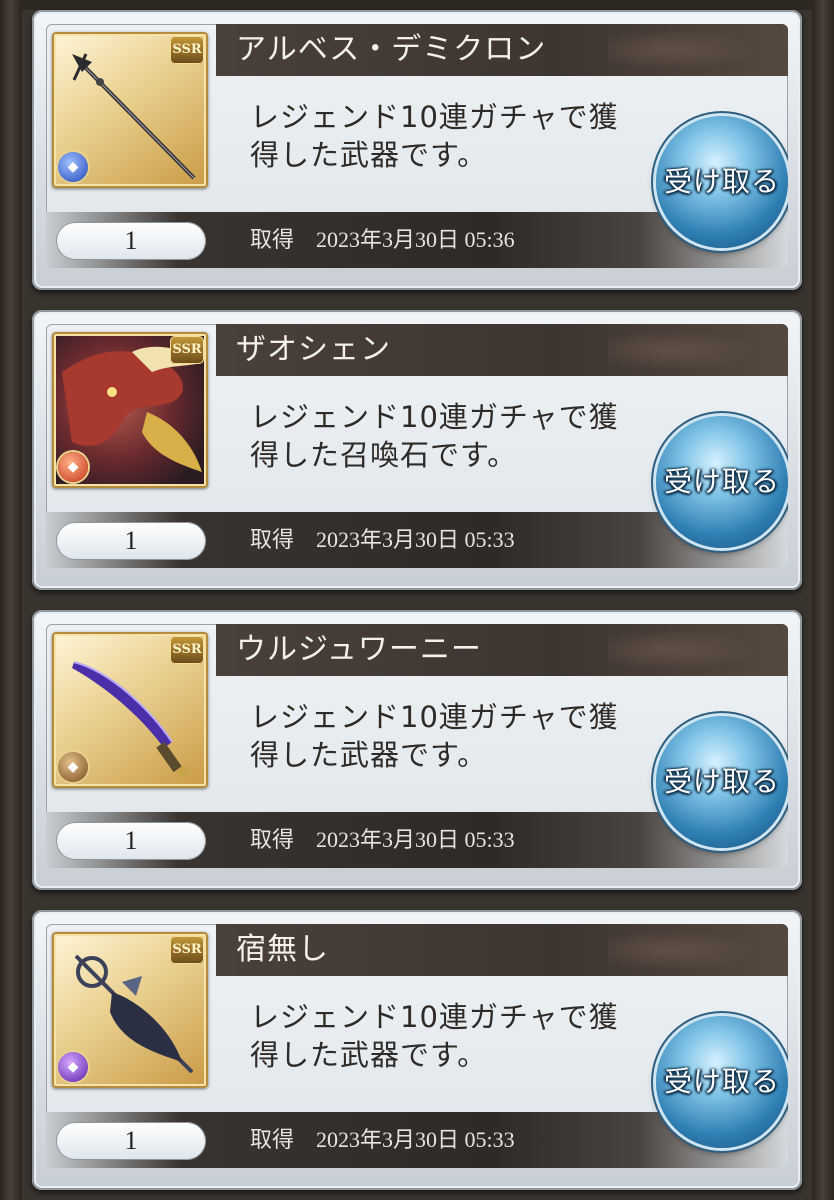  I want to click on description-line: 得した召喚石です。, so click(384, 455).